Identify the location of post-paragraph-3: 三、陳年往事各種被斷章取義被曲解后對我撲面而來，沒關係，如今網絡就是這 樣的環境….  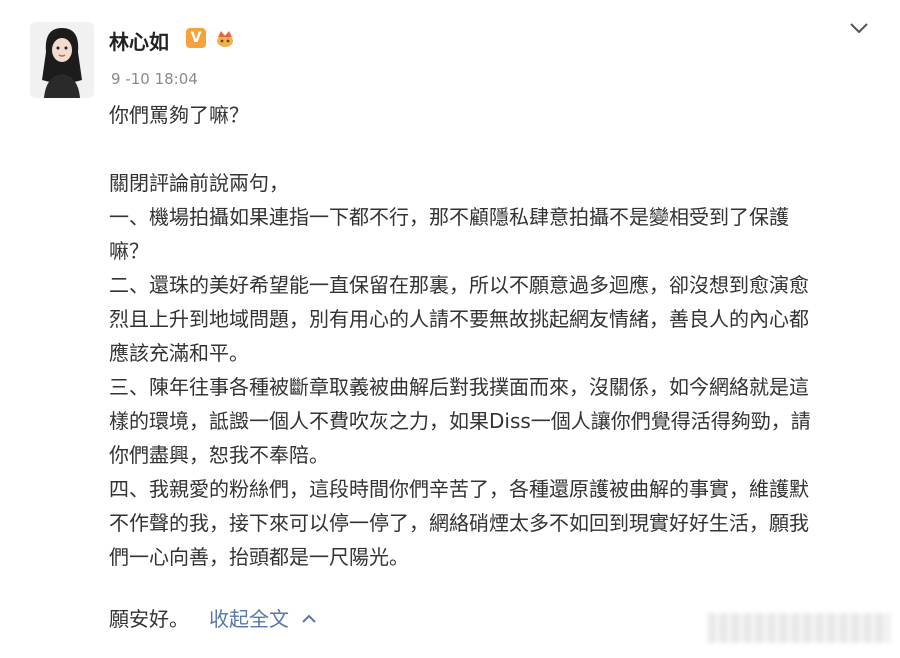
(460, 421).